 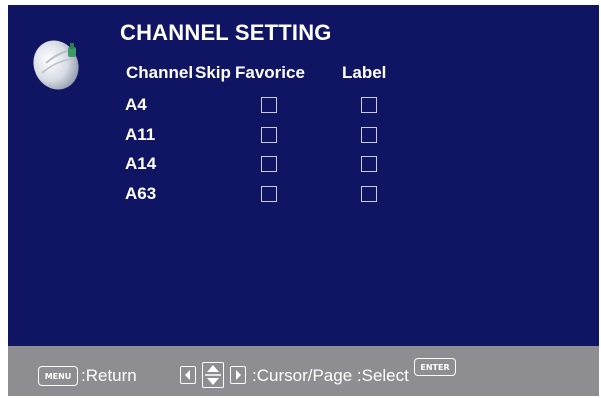 What do you see at coordinates (213, 72) in the screenshot?
I see `header-skip: Skip` at bounding box center [213, 72].